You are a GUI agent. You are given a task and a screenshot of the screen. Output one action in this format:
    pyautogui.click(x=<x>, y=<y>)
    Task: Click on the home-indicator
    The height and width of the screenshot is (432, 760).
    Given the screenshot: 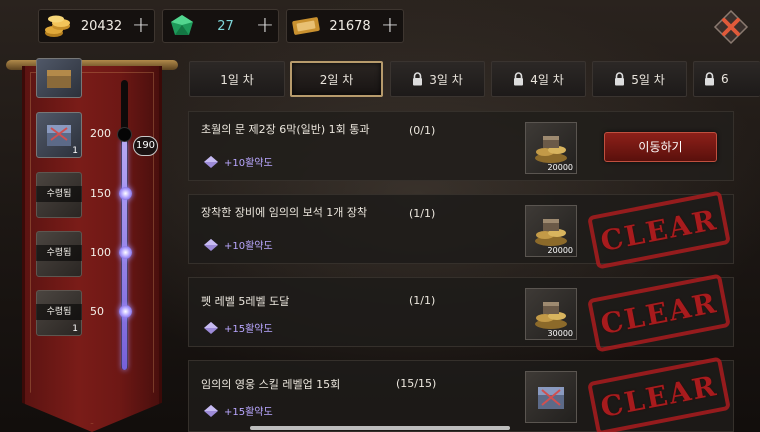 What is the action you would take?
    pyautogui.click(x=380, y=428)
    